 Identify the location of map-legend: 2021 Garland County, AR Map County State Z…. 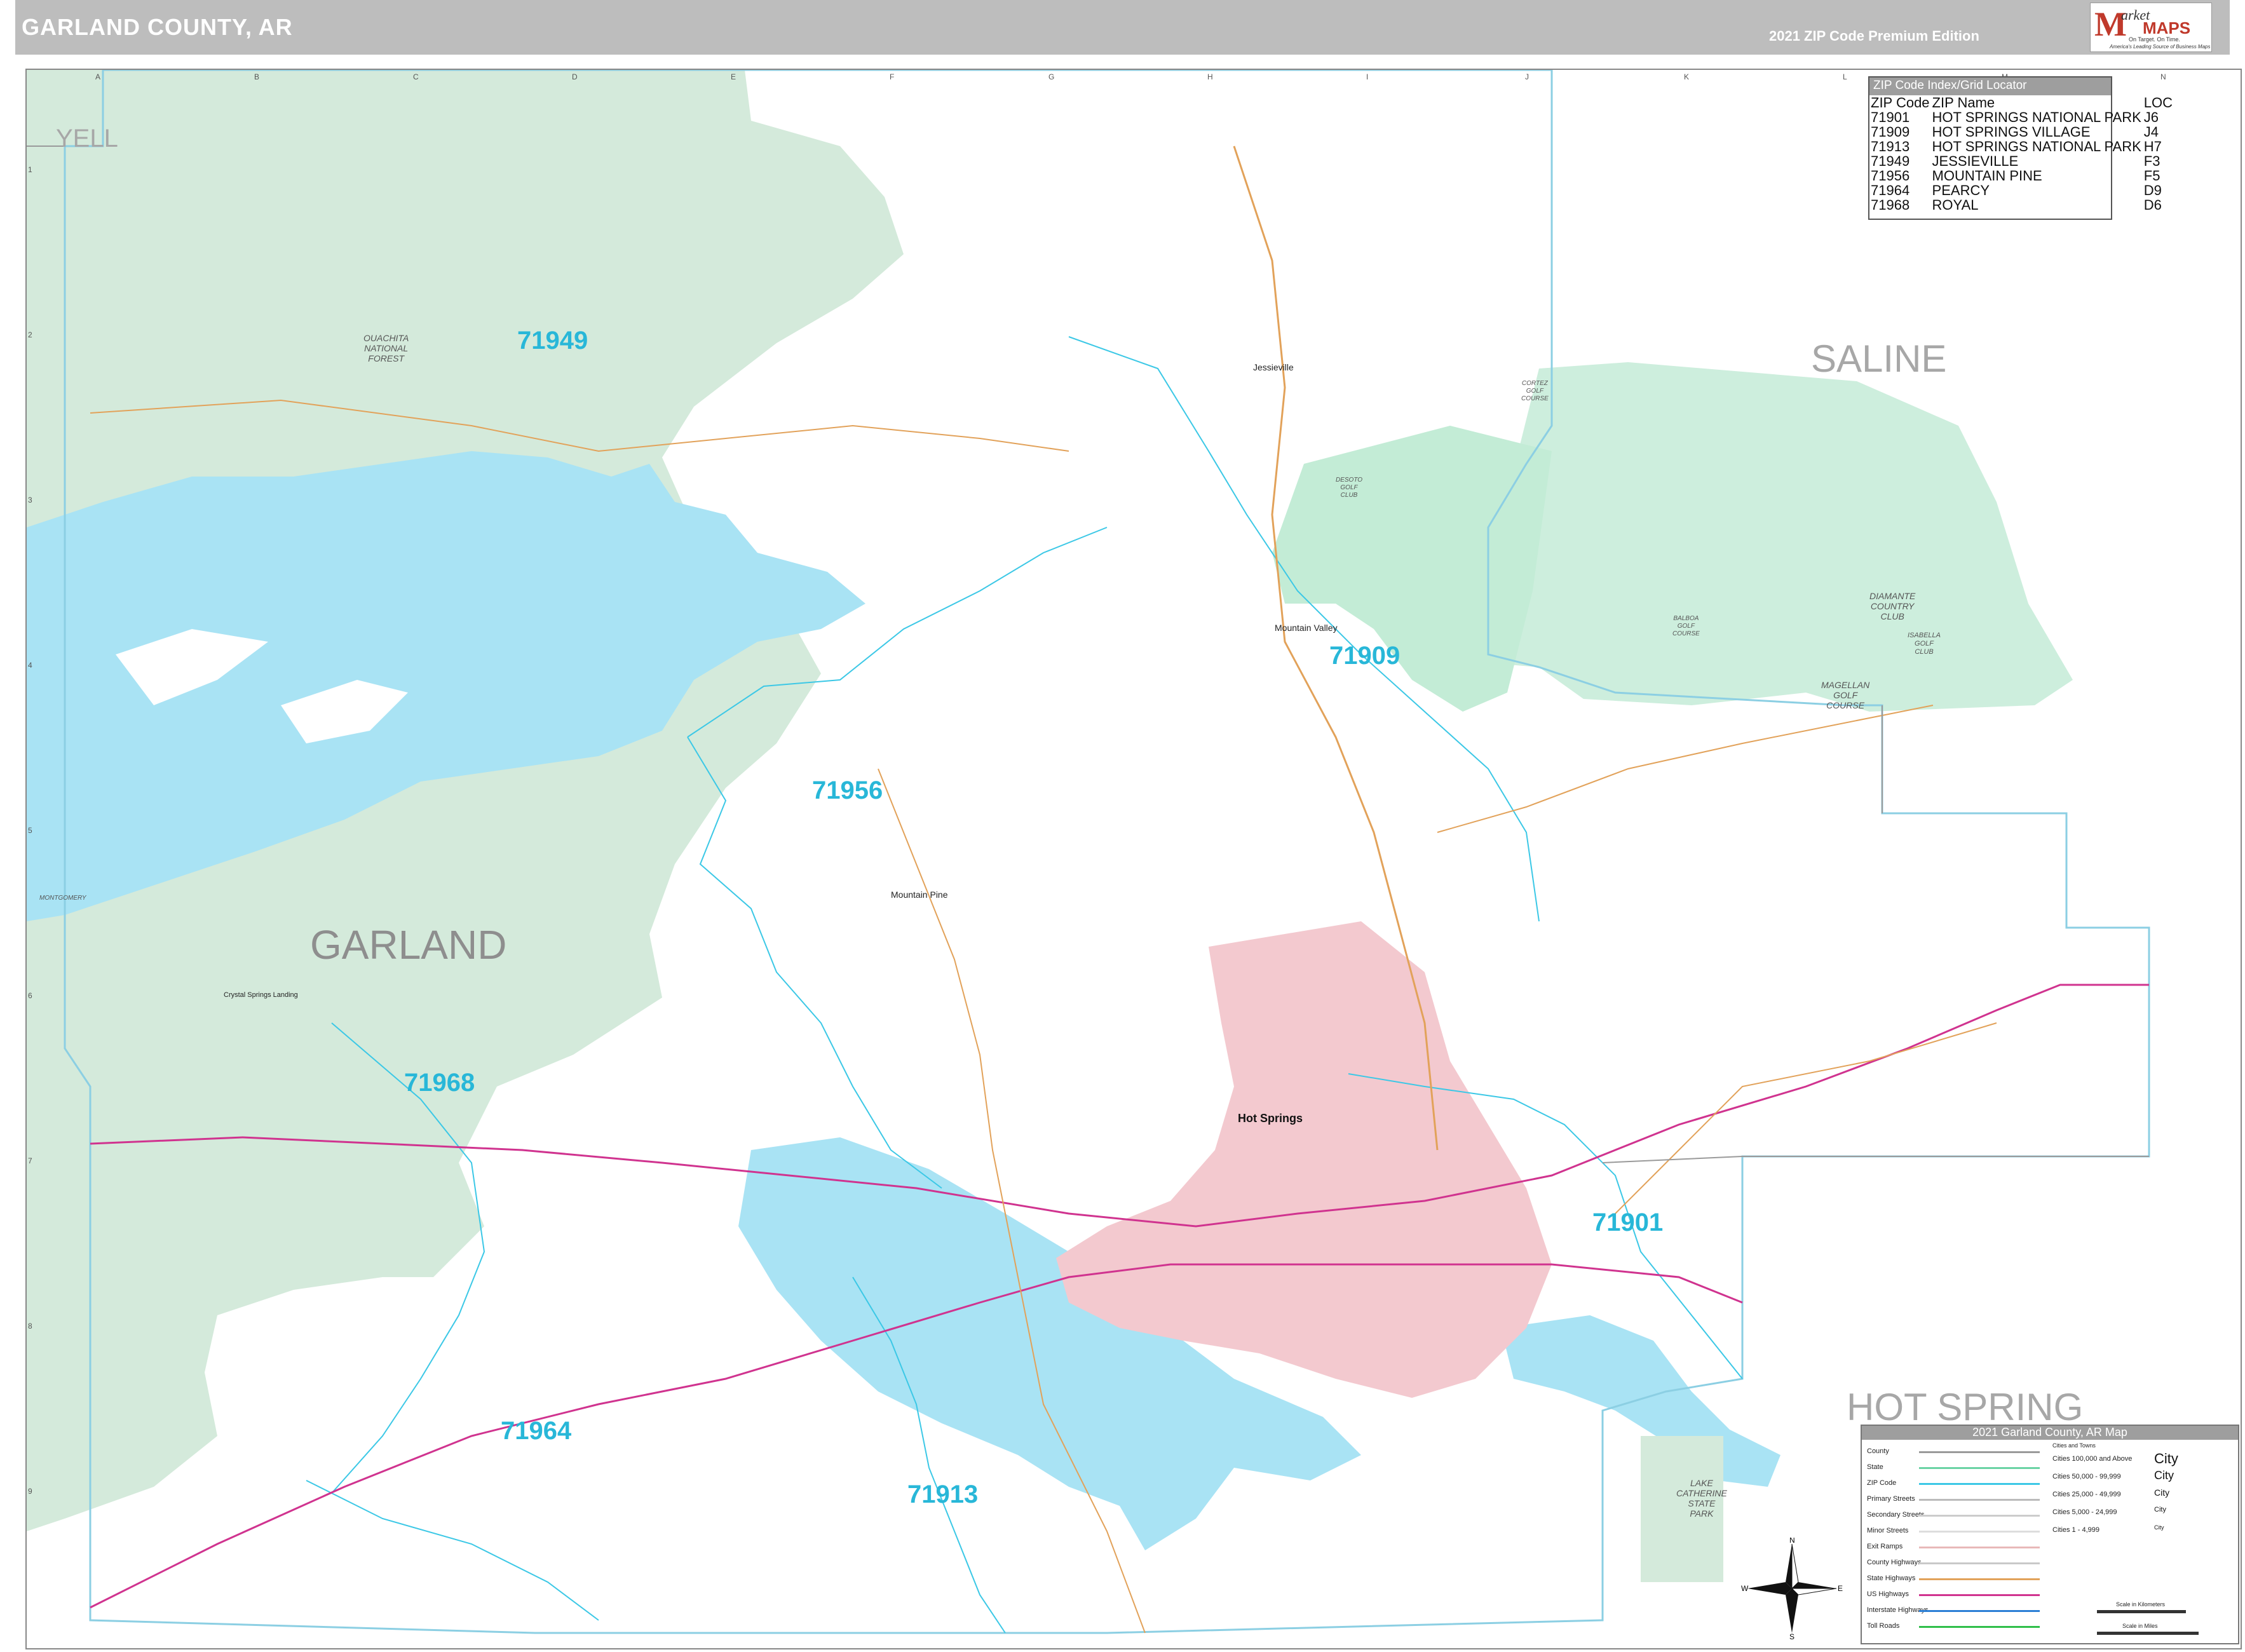
(2050, 1535).